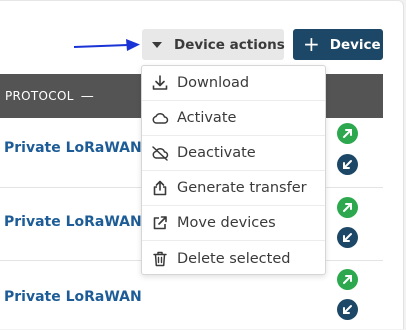 The width and height of the screenshot is (406, 330). Describe the element at coordinates (355, 44) in the screenshot. I see `add-device-label: Device` at that location.